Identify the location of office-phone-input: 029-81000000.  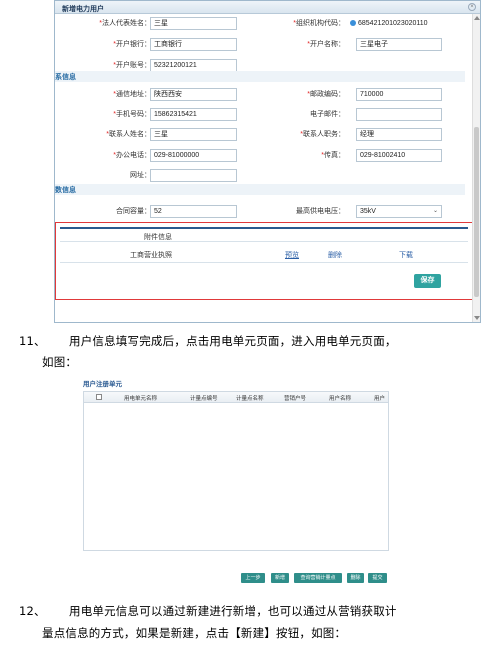
(193, 155).